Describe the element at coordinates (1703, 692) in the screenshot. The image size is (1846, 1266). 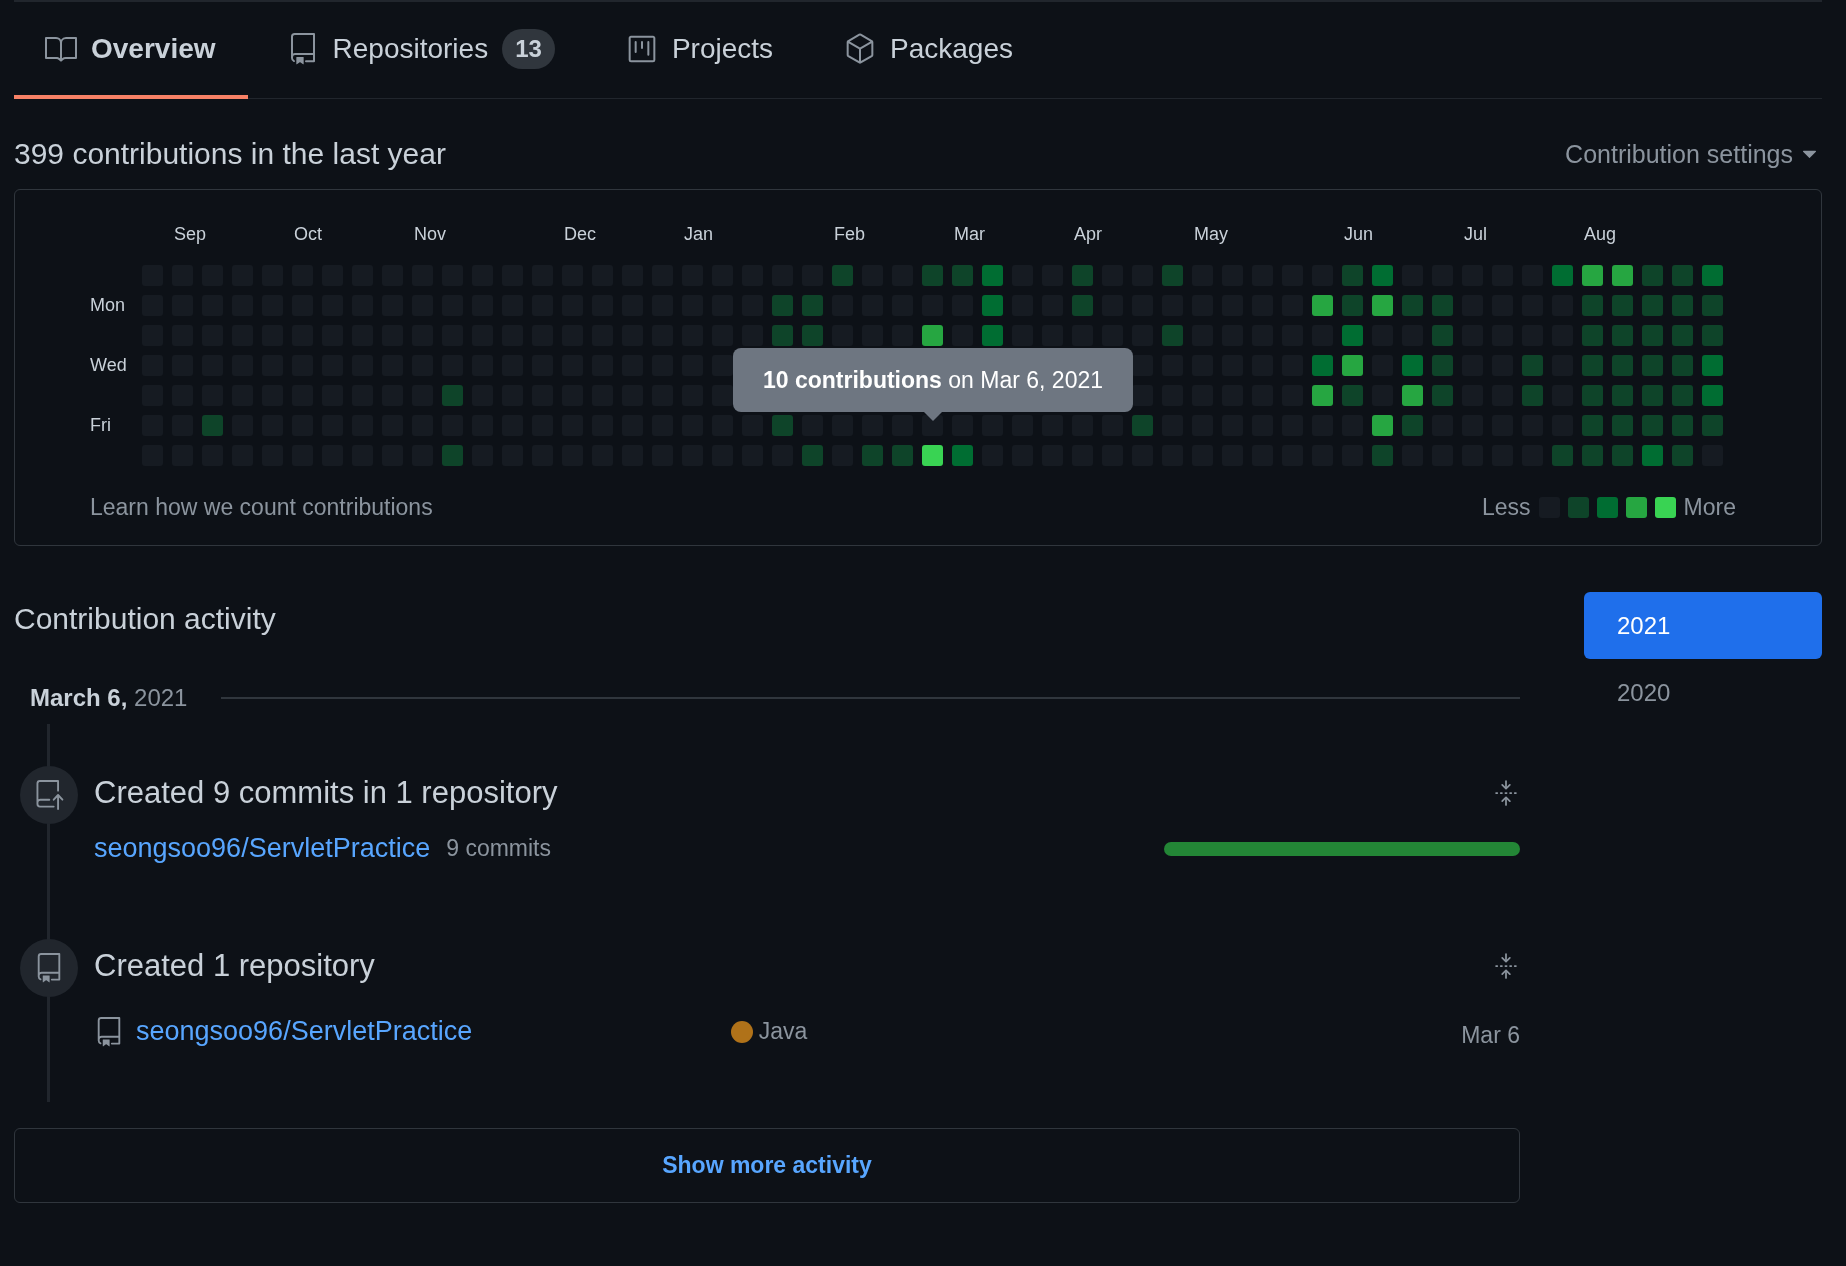
I see `year-filter: 2020` at that location.